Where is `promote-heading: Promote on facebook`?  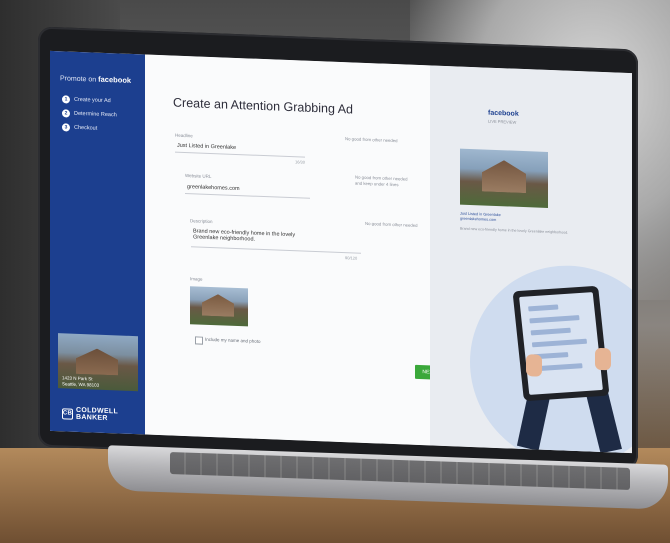 promote-heading: Promote on facebook is located at coordinates (95, 79).